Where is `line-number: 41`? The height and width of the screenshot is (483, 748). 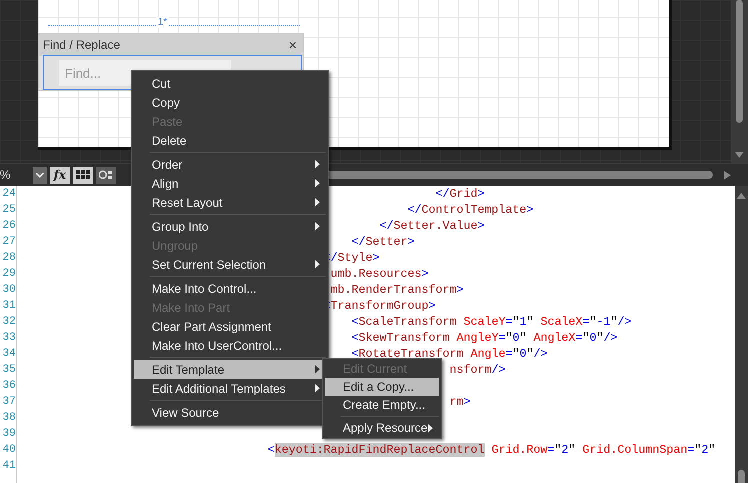
line-number: 41 is located at coordinates (9, 466).